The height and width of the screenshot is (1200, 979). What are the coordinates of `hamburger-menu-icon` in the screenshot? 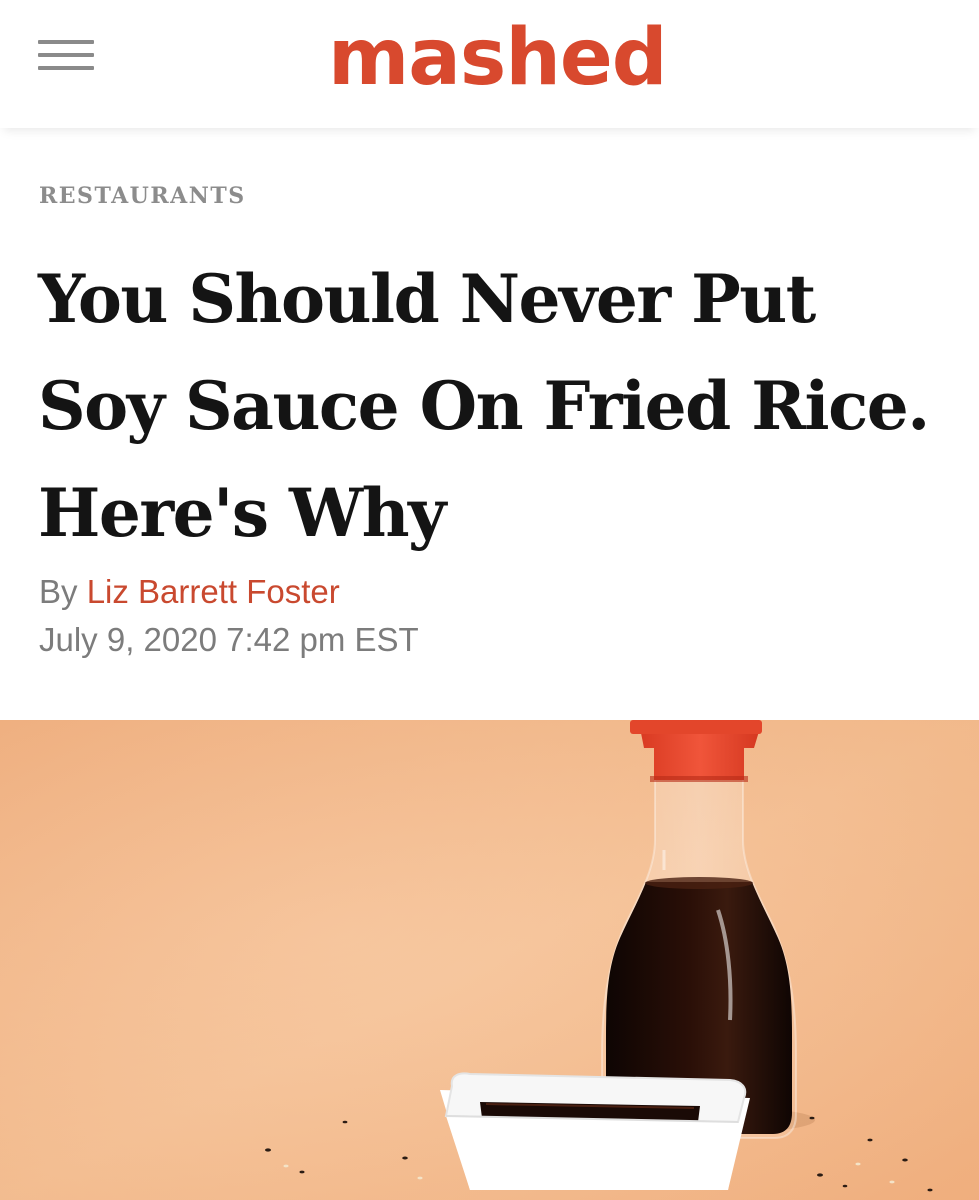 It's located at (66, 56).